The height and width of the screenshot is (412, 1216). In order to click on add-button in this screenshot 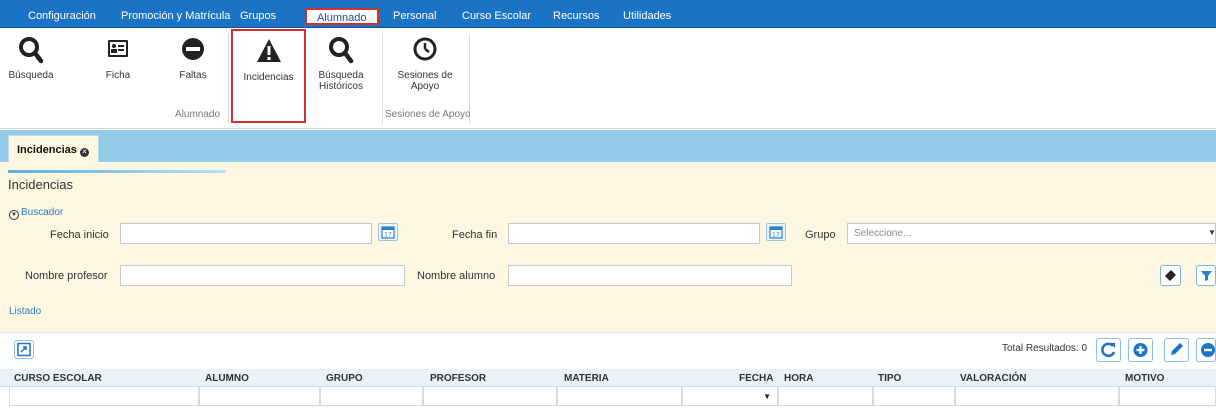, I will do `click(1140, 350)`.